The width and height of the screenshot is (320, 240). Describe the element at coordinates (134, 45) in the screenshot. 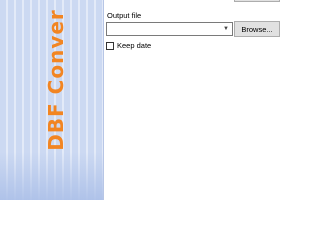

I see `keep-date-label: Keep date` at that location.